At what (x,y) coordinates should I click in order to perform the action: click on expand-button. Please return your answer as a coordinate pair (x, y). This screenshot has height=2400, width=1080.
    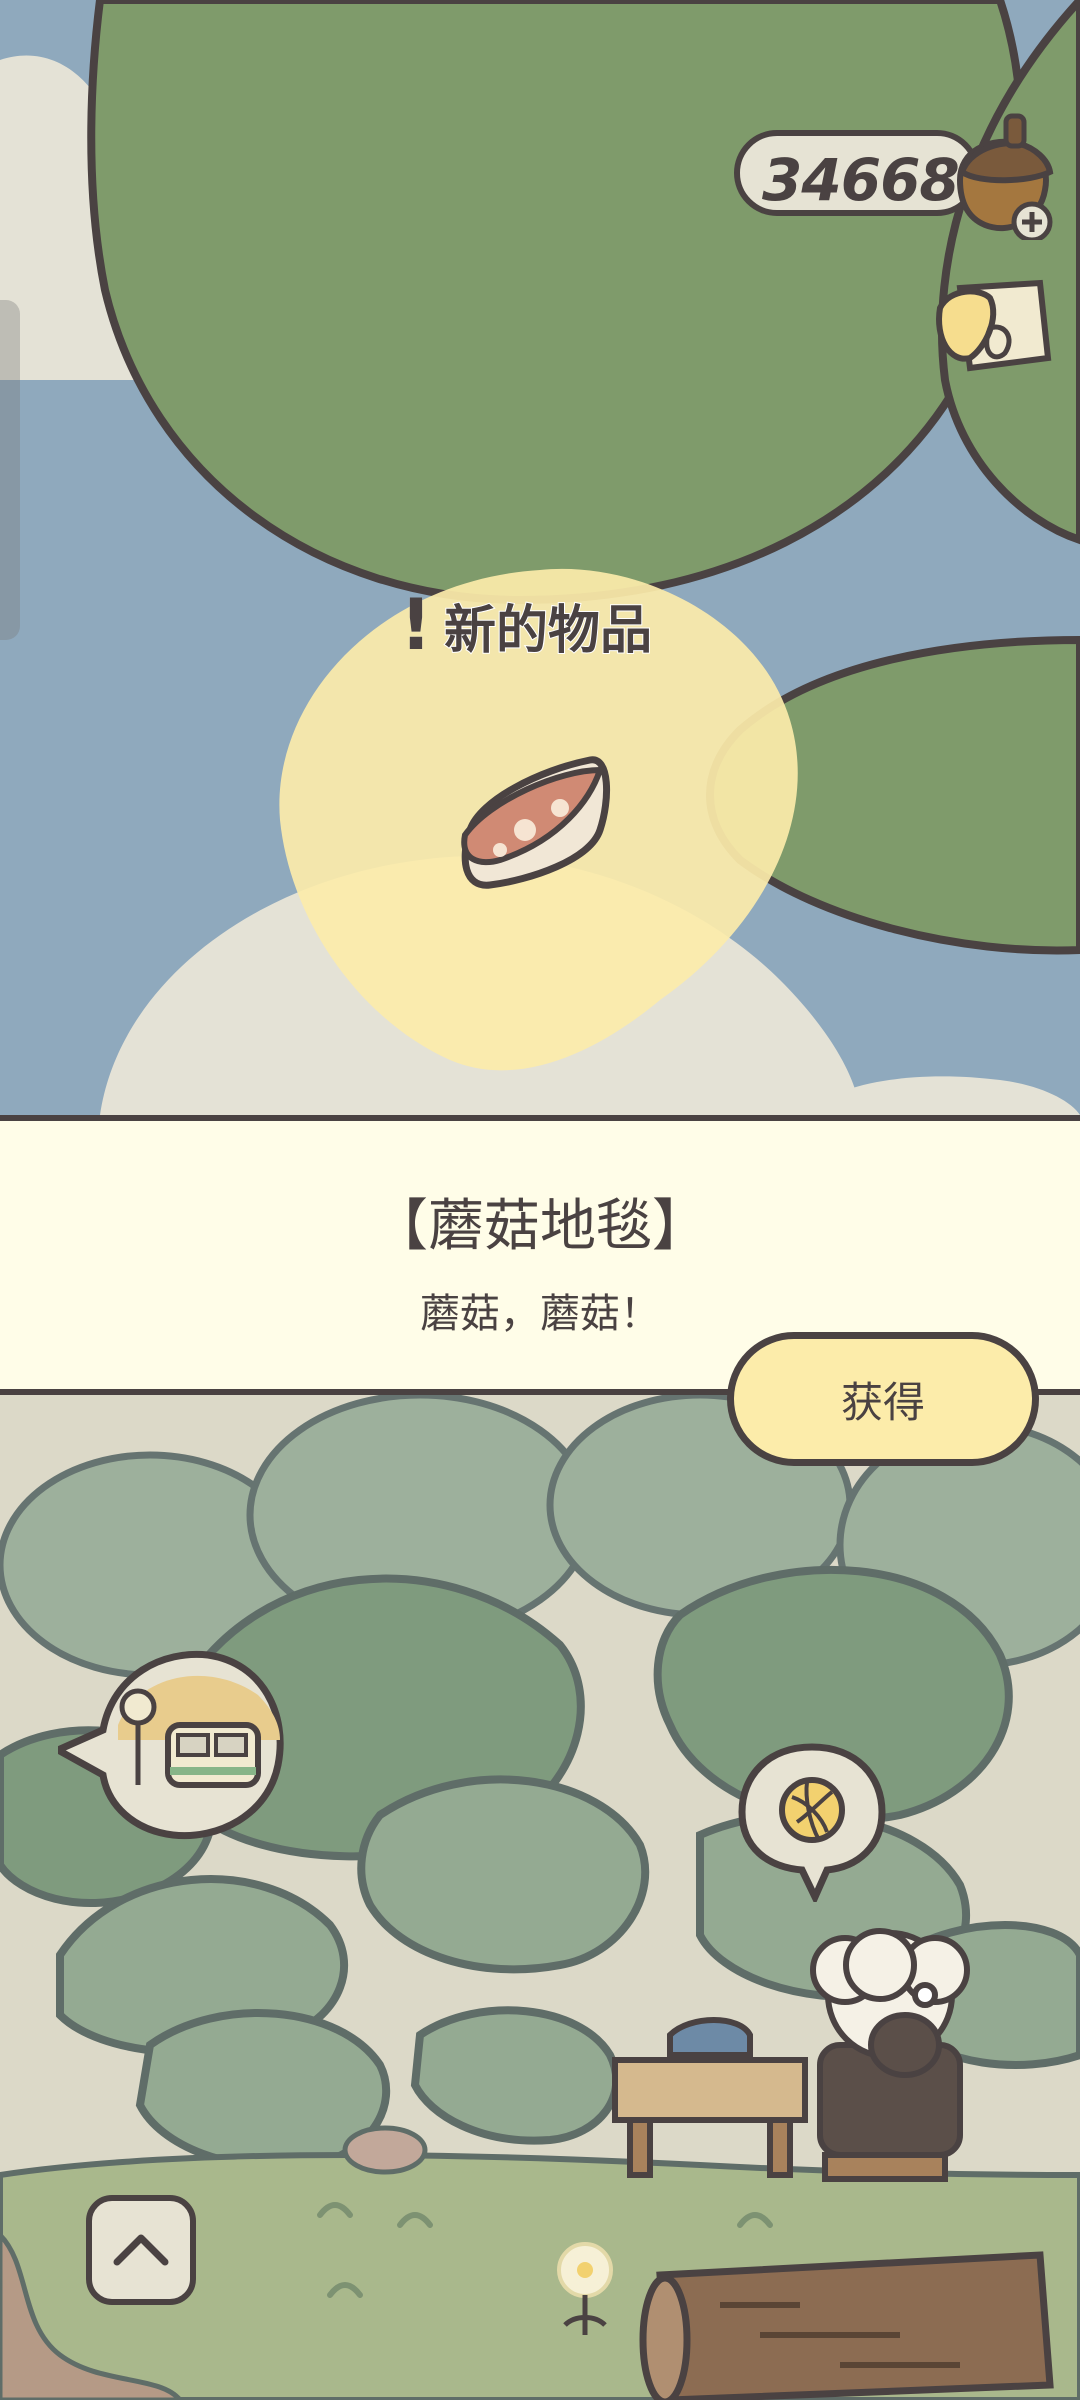
    Looking at the image, I should click on (141, 2250).